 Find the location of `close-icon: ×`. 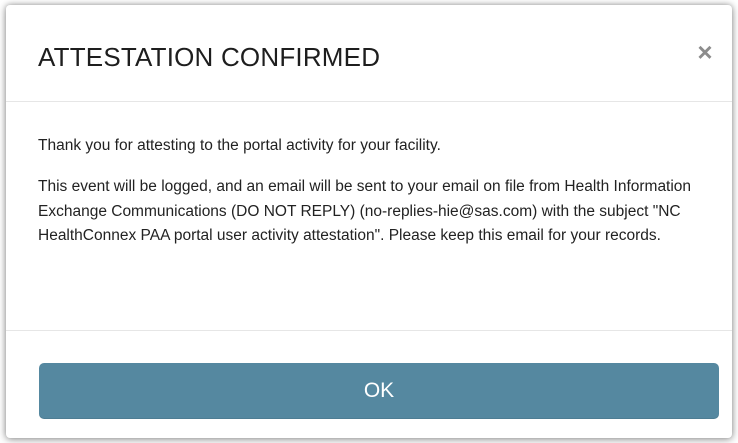

close-icon: × is located at coordinates (705, 52).